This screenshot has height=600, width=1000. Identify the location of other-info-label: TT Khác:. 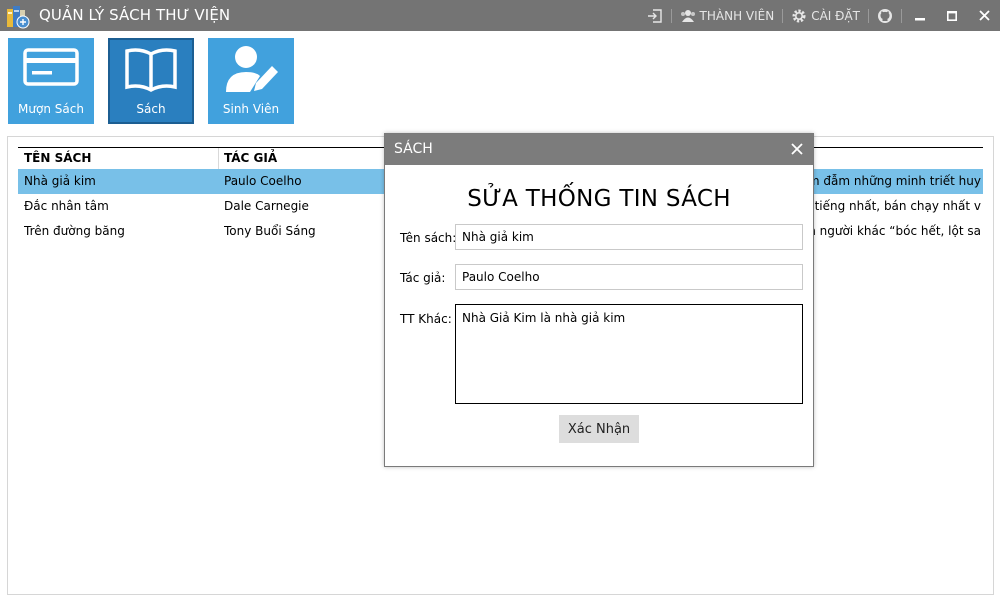
(426, 319).